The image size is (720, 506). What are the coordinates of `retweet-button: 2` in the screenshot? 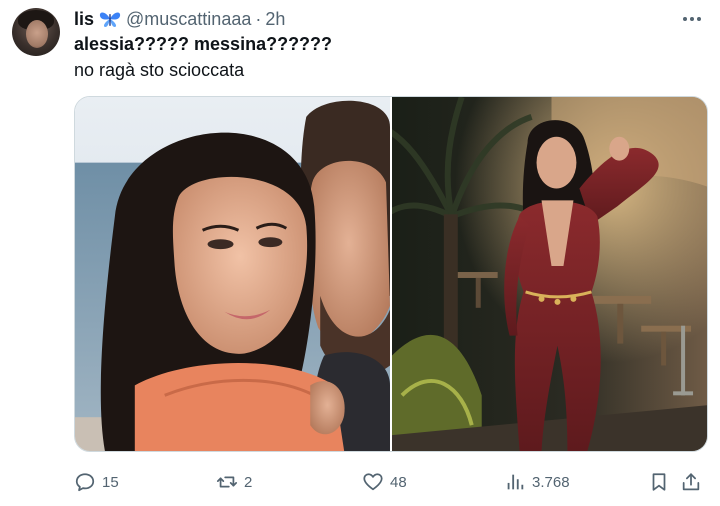 It's located at (234, 482).